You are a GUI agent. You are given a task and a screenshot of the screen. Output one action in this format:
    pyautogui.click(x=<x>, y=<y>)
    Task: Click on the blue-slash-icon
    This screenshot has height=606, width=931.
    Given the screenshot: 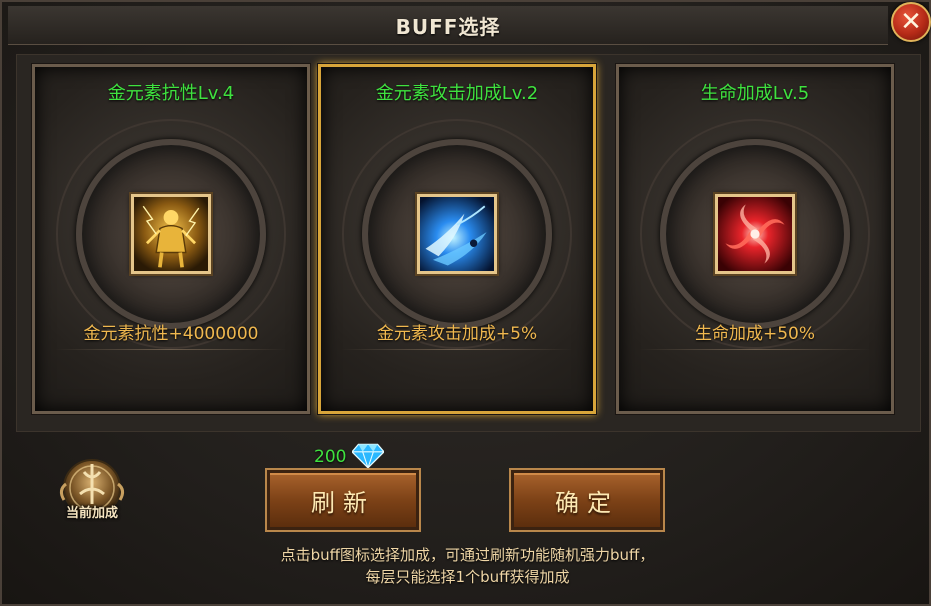 What is the action you would take?
    pyautogui.click(x=457, y=234)
    